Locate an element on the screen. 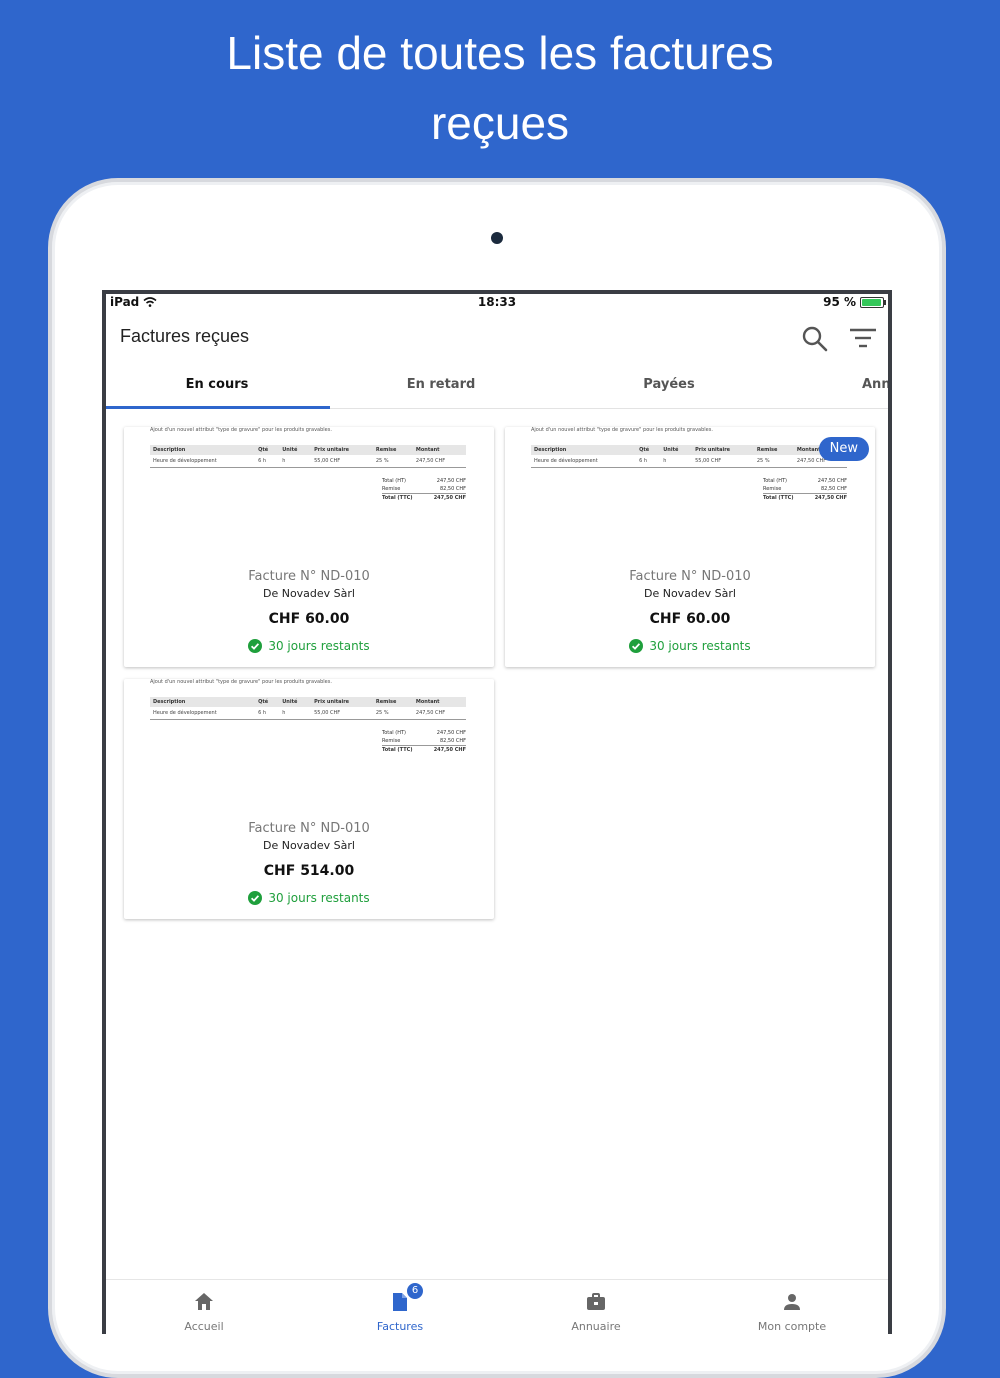 This screenshot has height=1378, width=1000. marketing-headline: Liste de toutes les factures reçues is located at coordinates (500, 88).